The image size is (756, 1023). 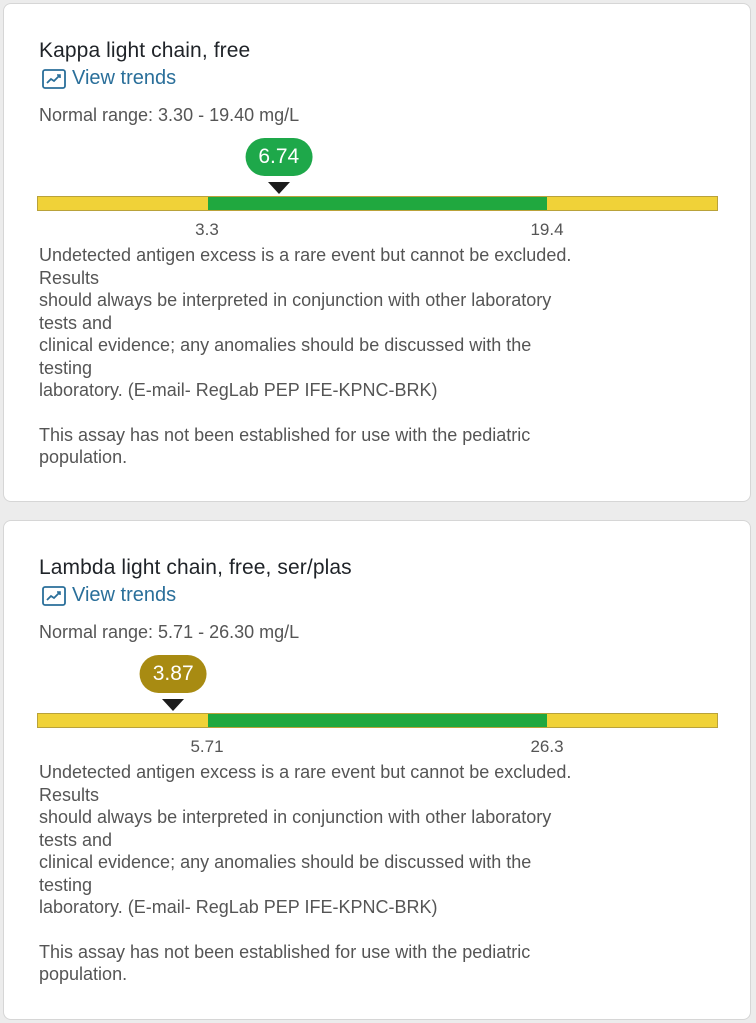 I want to click on range-low-tick: 5.71, so click(x=207, y=746).